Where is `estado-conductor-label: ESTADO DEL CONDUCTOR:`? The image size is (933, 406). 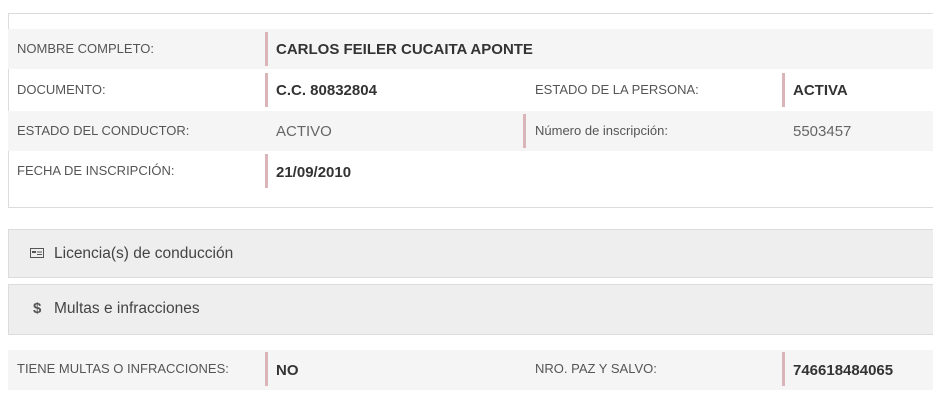 estado-conductor-label: ESTADO DEL CONDUCTOR: is located at coordinates (103, 130).